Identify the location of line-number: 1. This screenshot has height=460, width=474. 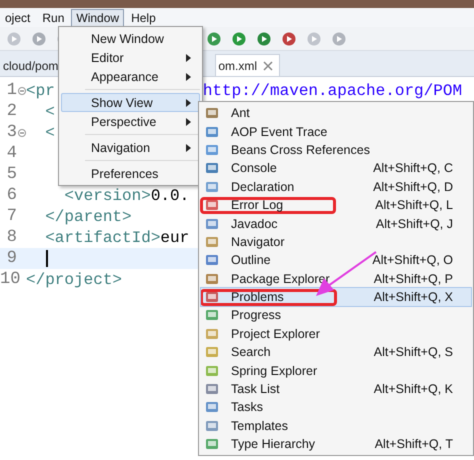
(11, 90).